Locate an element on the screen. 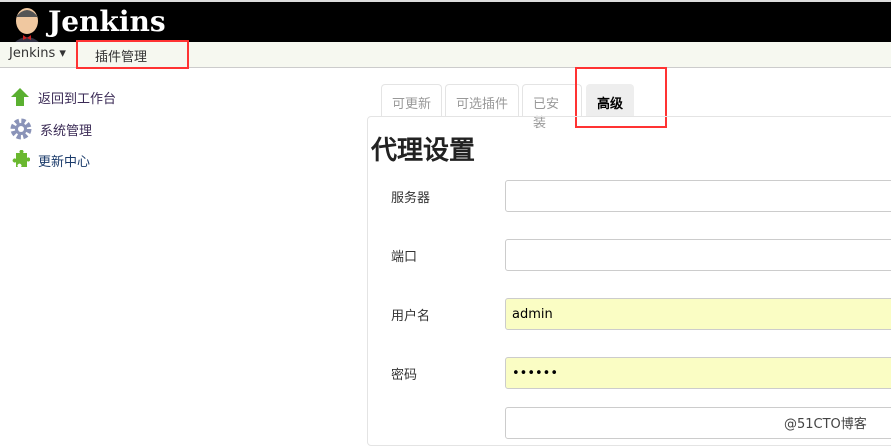 The width and height of the screenshot is (891, 446). puzzle-icon is located at coordinates (21, 158).